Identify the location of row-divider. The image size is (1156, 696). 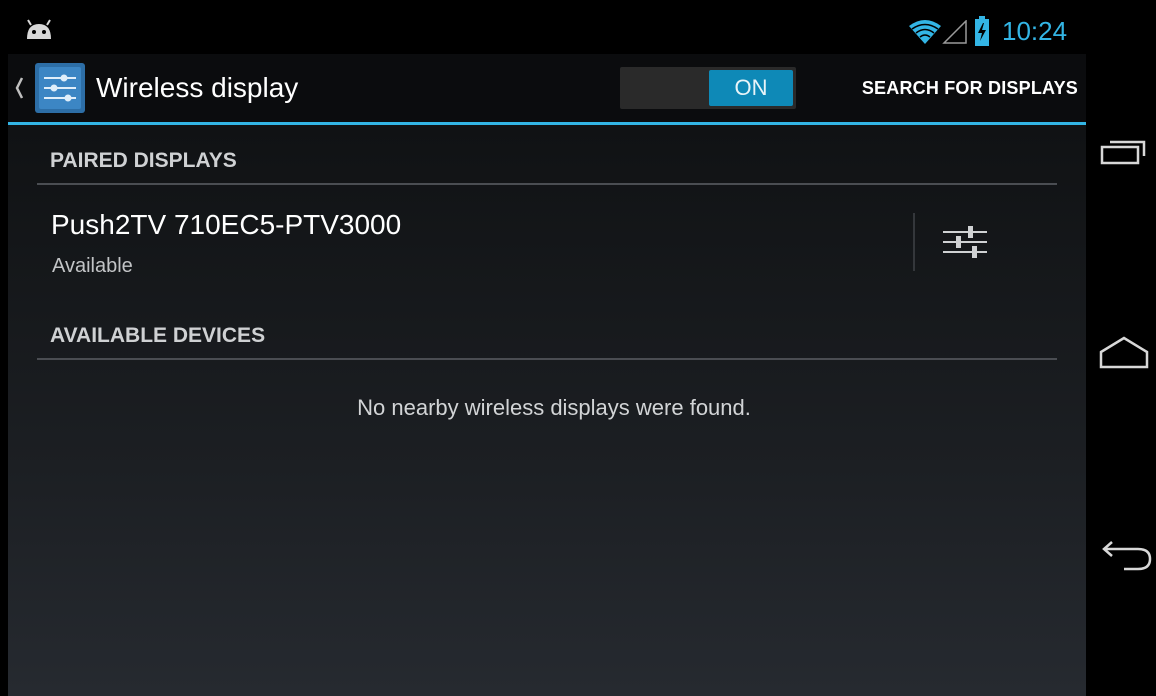
(914, 242).